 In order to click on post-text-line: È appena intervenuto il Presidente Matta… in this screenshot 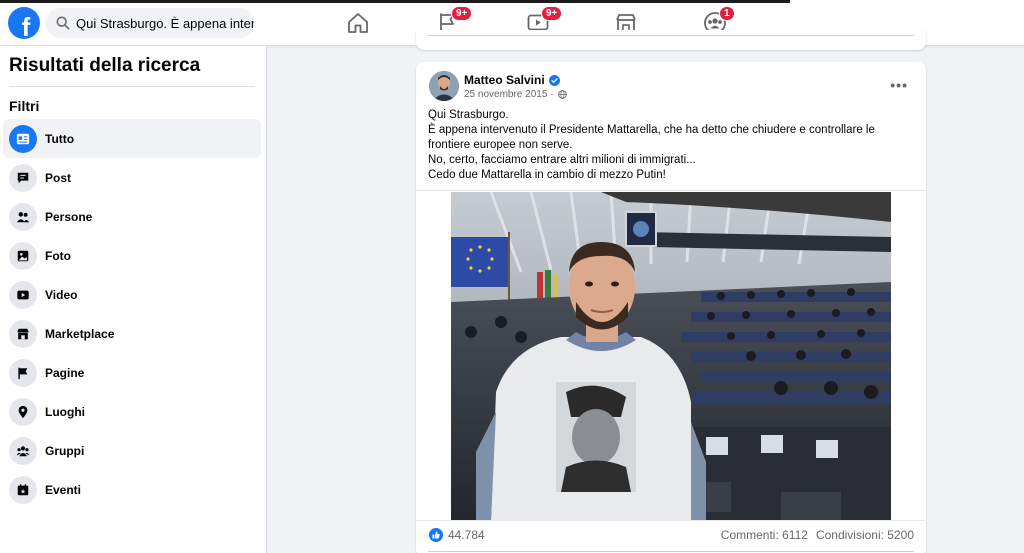, I will do `click(651, 130)`.